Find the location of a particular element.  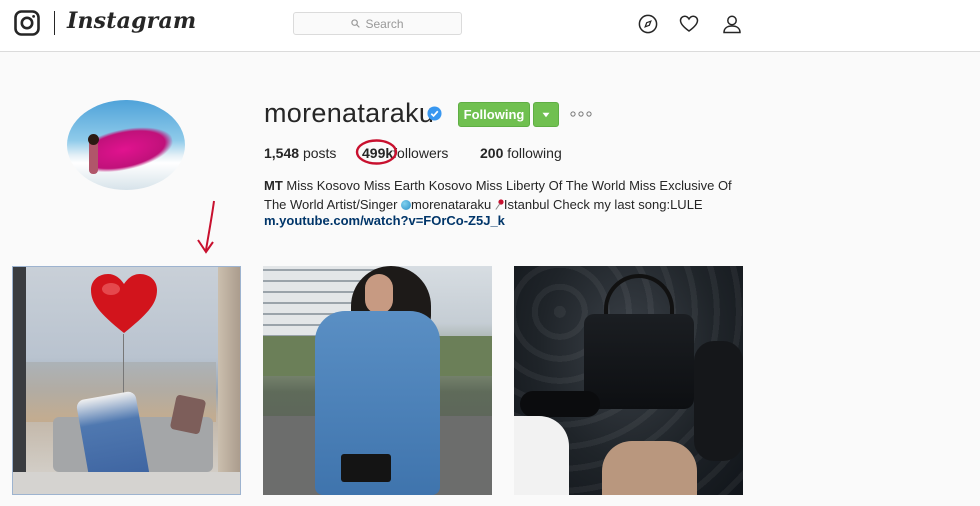

black-handbag-shape is located at coordinates (639, 361).